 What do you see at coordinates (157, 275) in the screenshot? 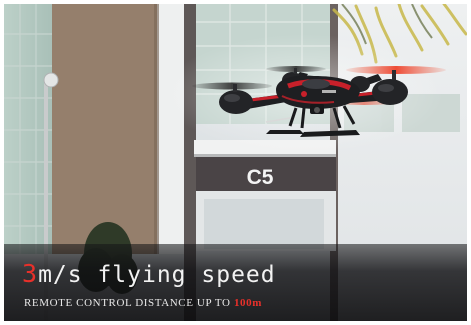
I see `speed-text: m/s flying speed` at bounding box center [157, 275].